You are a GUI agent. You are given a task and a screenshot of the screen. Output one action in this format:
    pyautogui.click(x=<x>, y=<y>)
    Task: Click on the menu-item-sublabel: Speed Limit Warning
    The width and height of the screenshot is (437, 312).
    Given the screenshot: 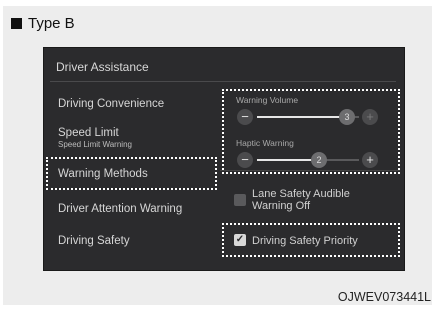 What is the action you would take?
    pyautogui.click(x=95, y=144)
    